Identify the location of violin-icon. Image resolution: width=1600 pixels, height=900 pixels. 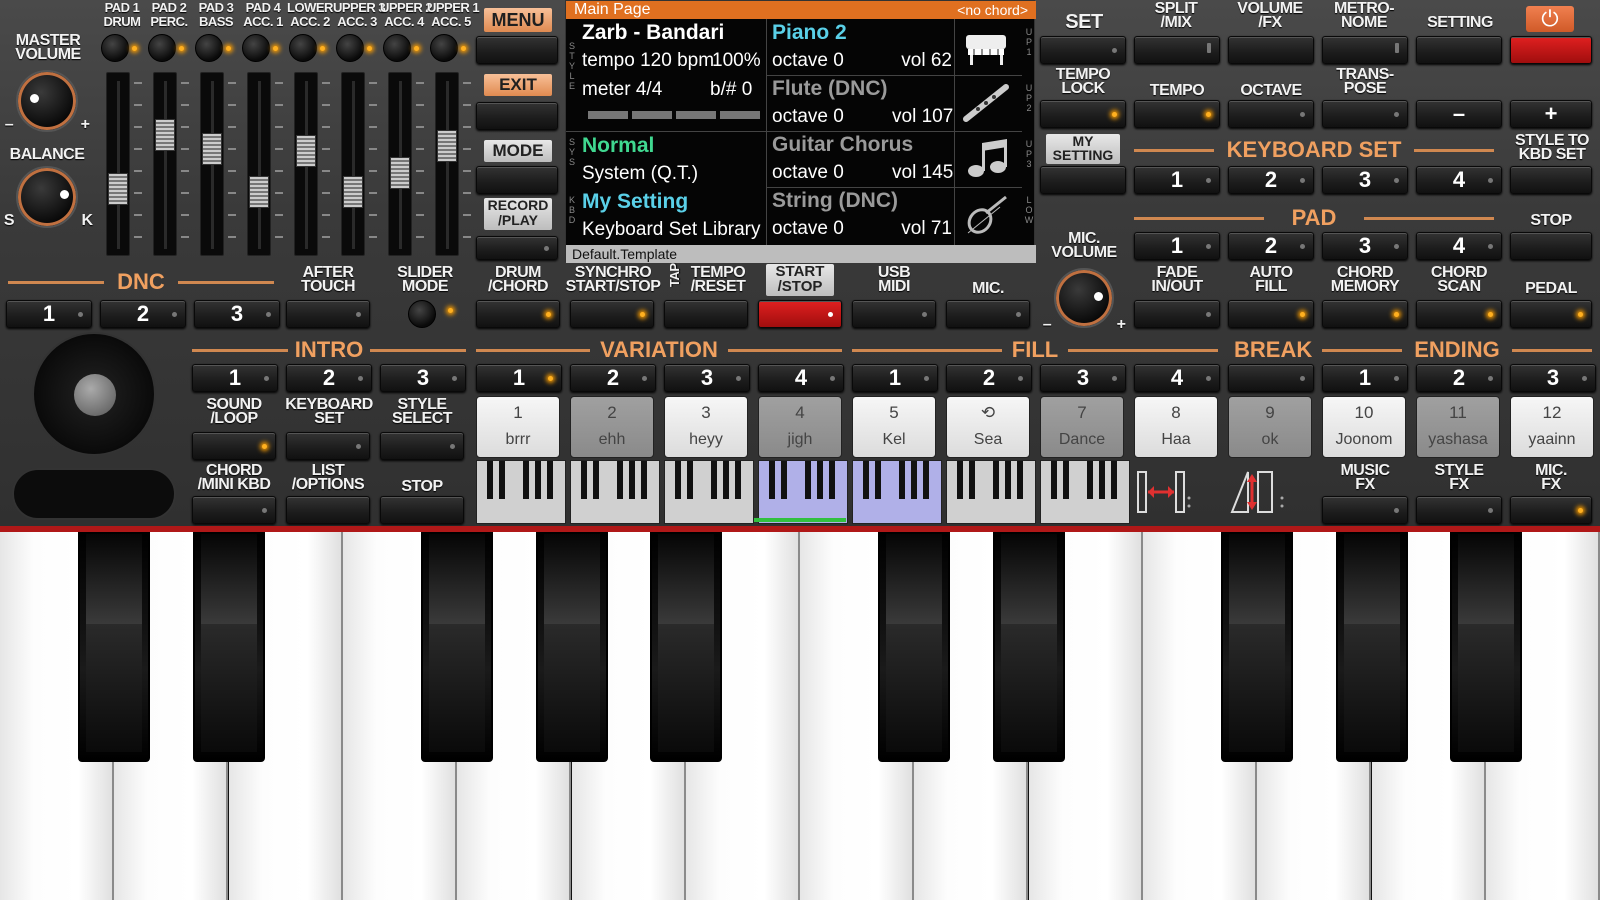
(986, 215).